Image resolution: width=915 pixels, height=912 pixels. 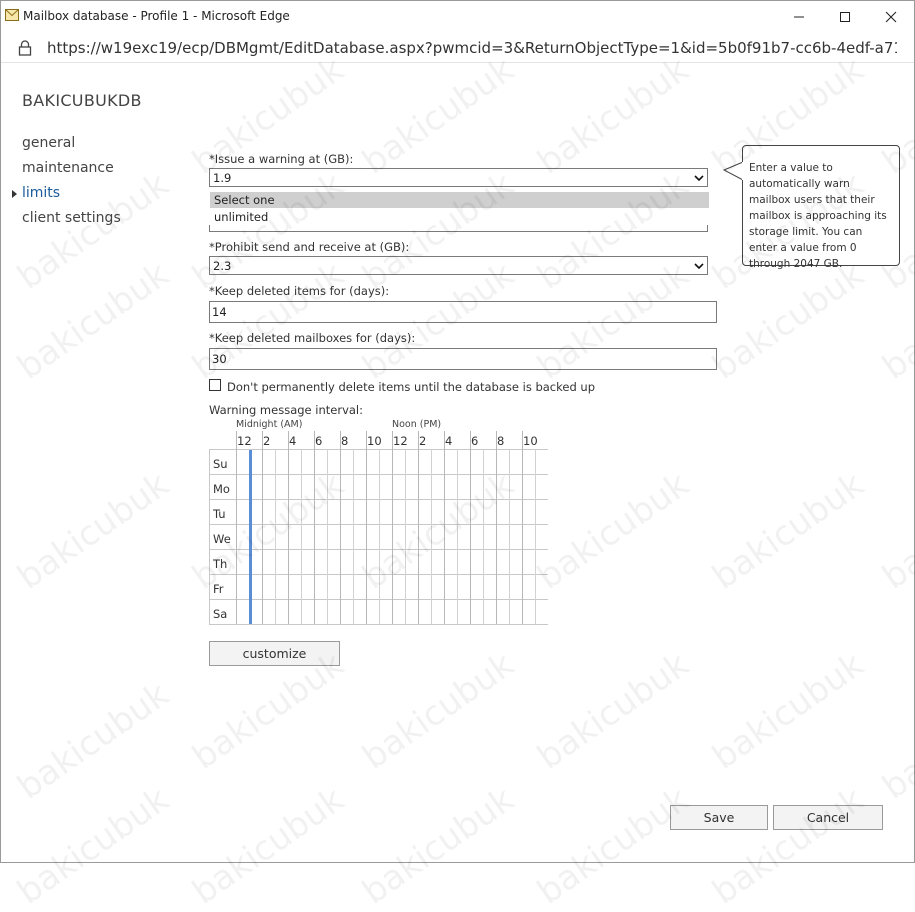 I want to click on schedule-title: Warning message interval:, so click(x=286, y=410).